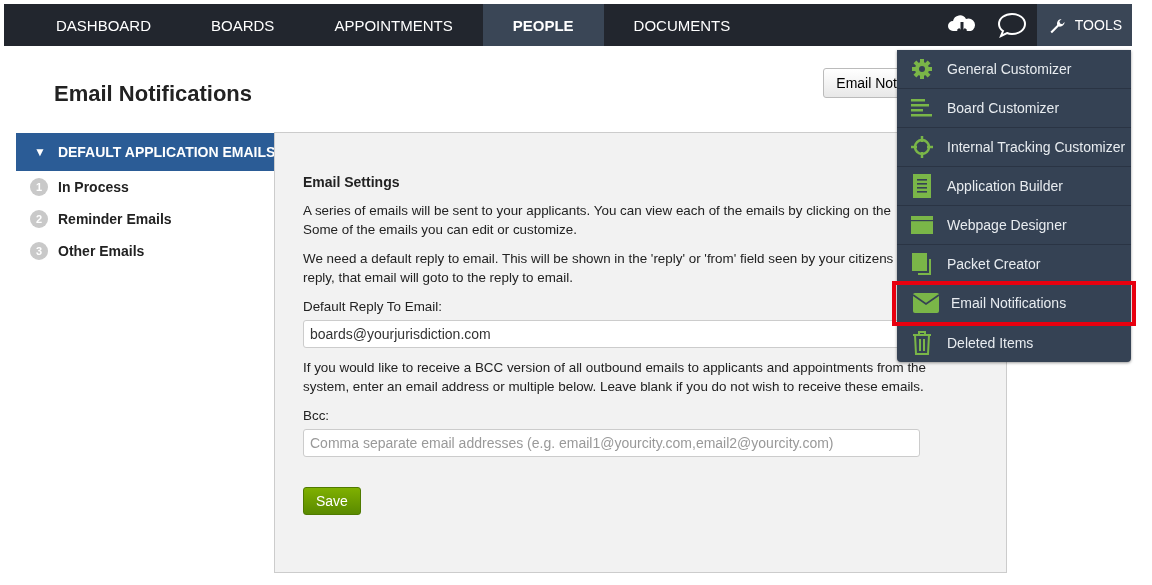 The image size is (1152, 585). I want to click on lines-icon, so click(922, 108).